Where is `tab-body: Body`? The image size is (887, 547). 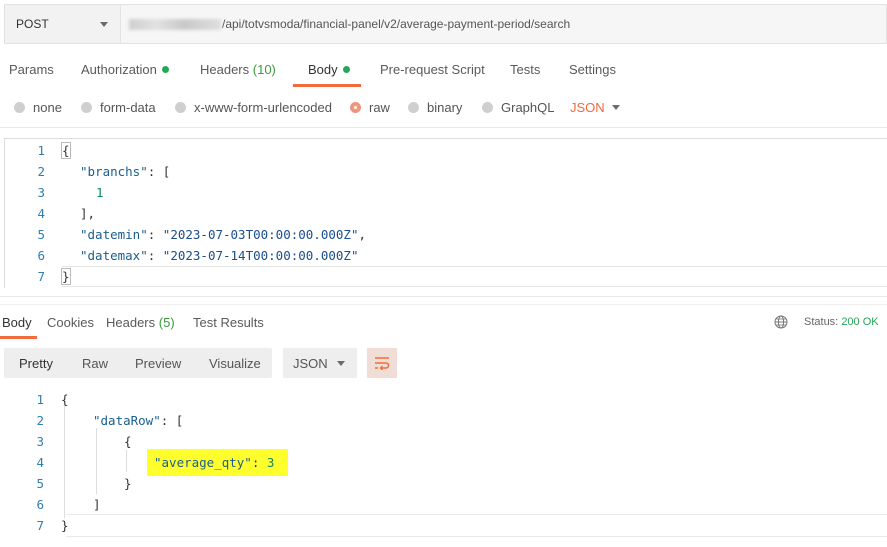
tab-body: Body is located at coordinates (329, 69).